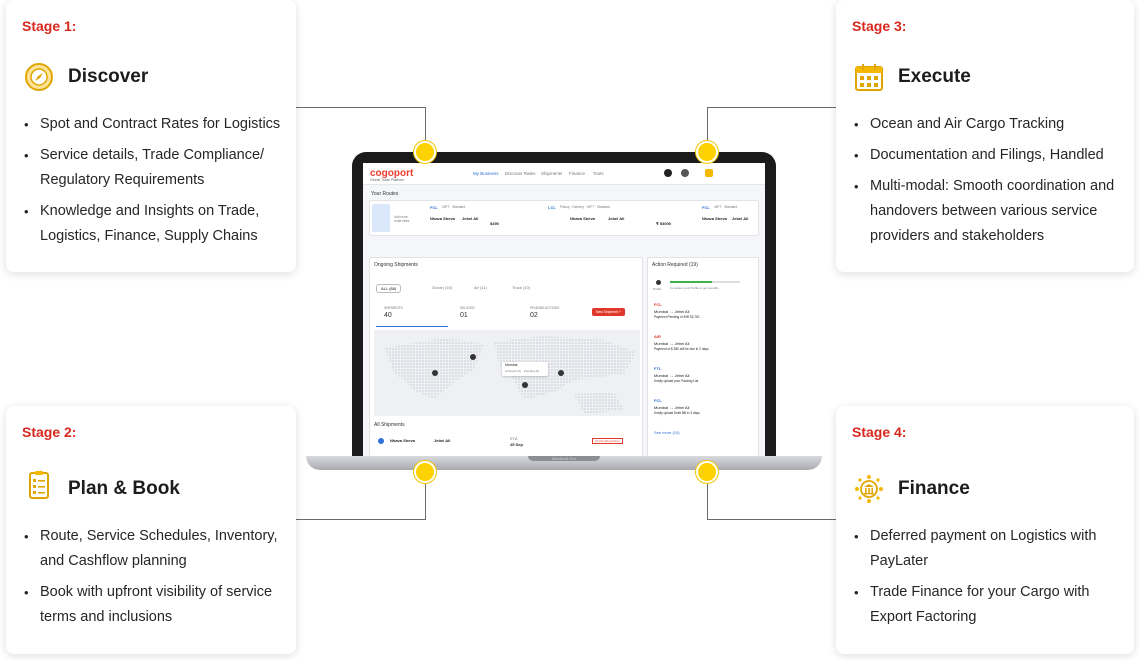 The width and height of the screenshot is (1140, 660). Describe the element at coordinates (658, 368) in the screenshot. I see `action-tag: FTL` at that location.